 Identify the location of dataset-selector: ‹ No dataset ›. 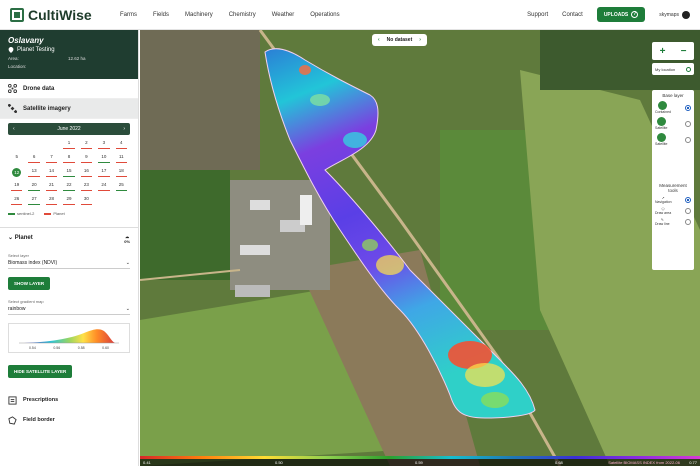
(399, 40).